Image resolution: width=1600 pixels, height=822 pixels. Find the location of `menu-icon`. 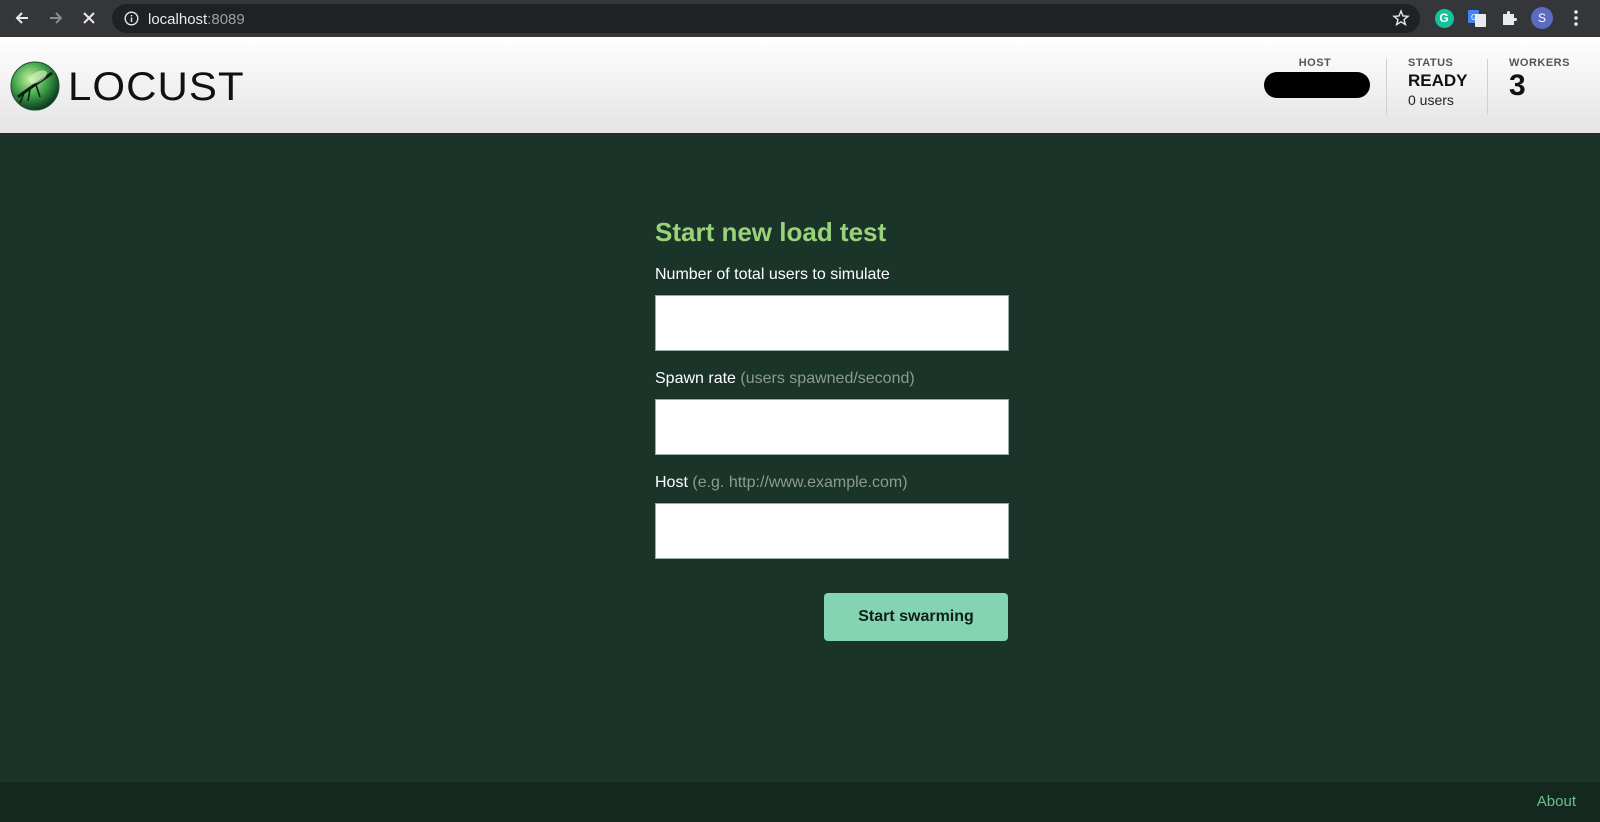

menu-icon is located at coordinates (1576, 18).